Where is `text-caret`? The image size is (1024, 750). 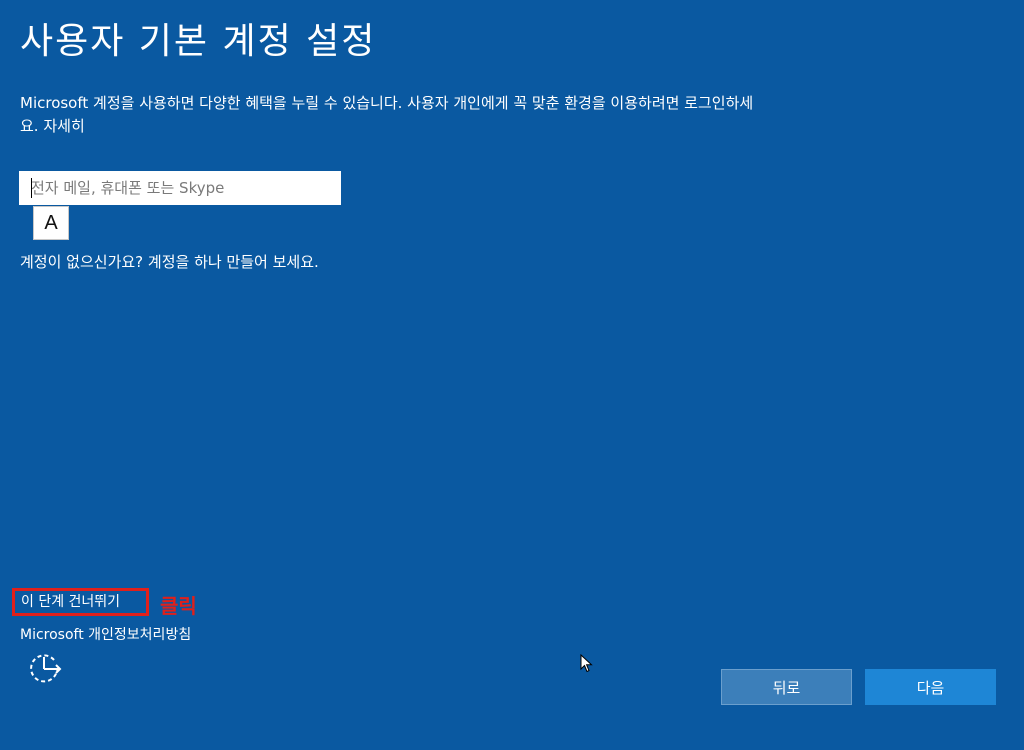
text-caret is located at coordinates (31, 188).